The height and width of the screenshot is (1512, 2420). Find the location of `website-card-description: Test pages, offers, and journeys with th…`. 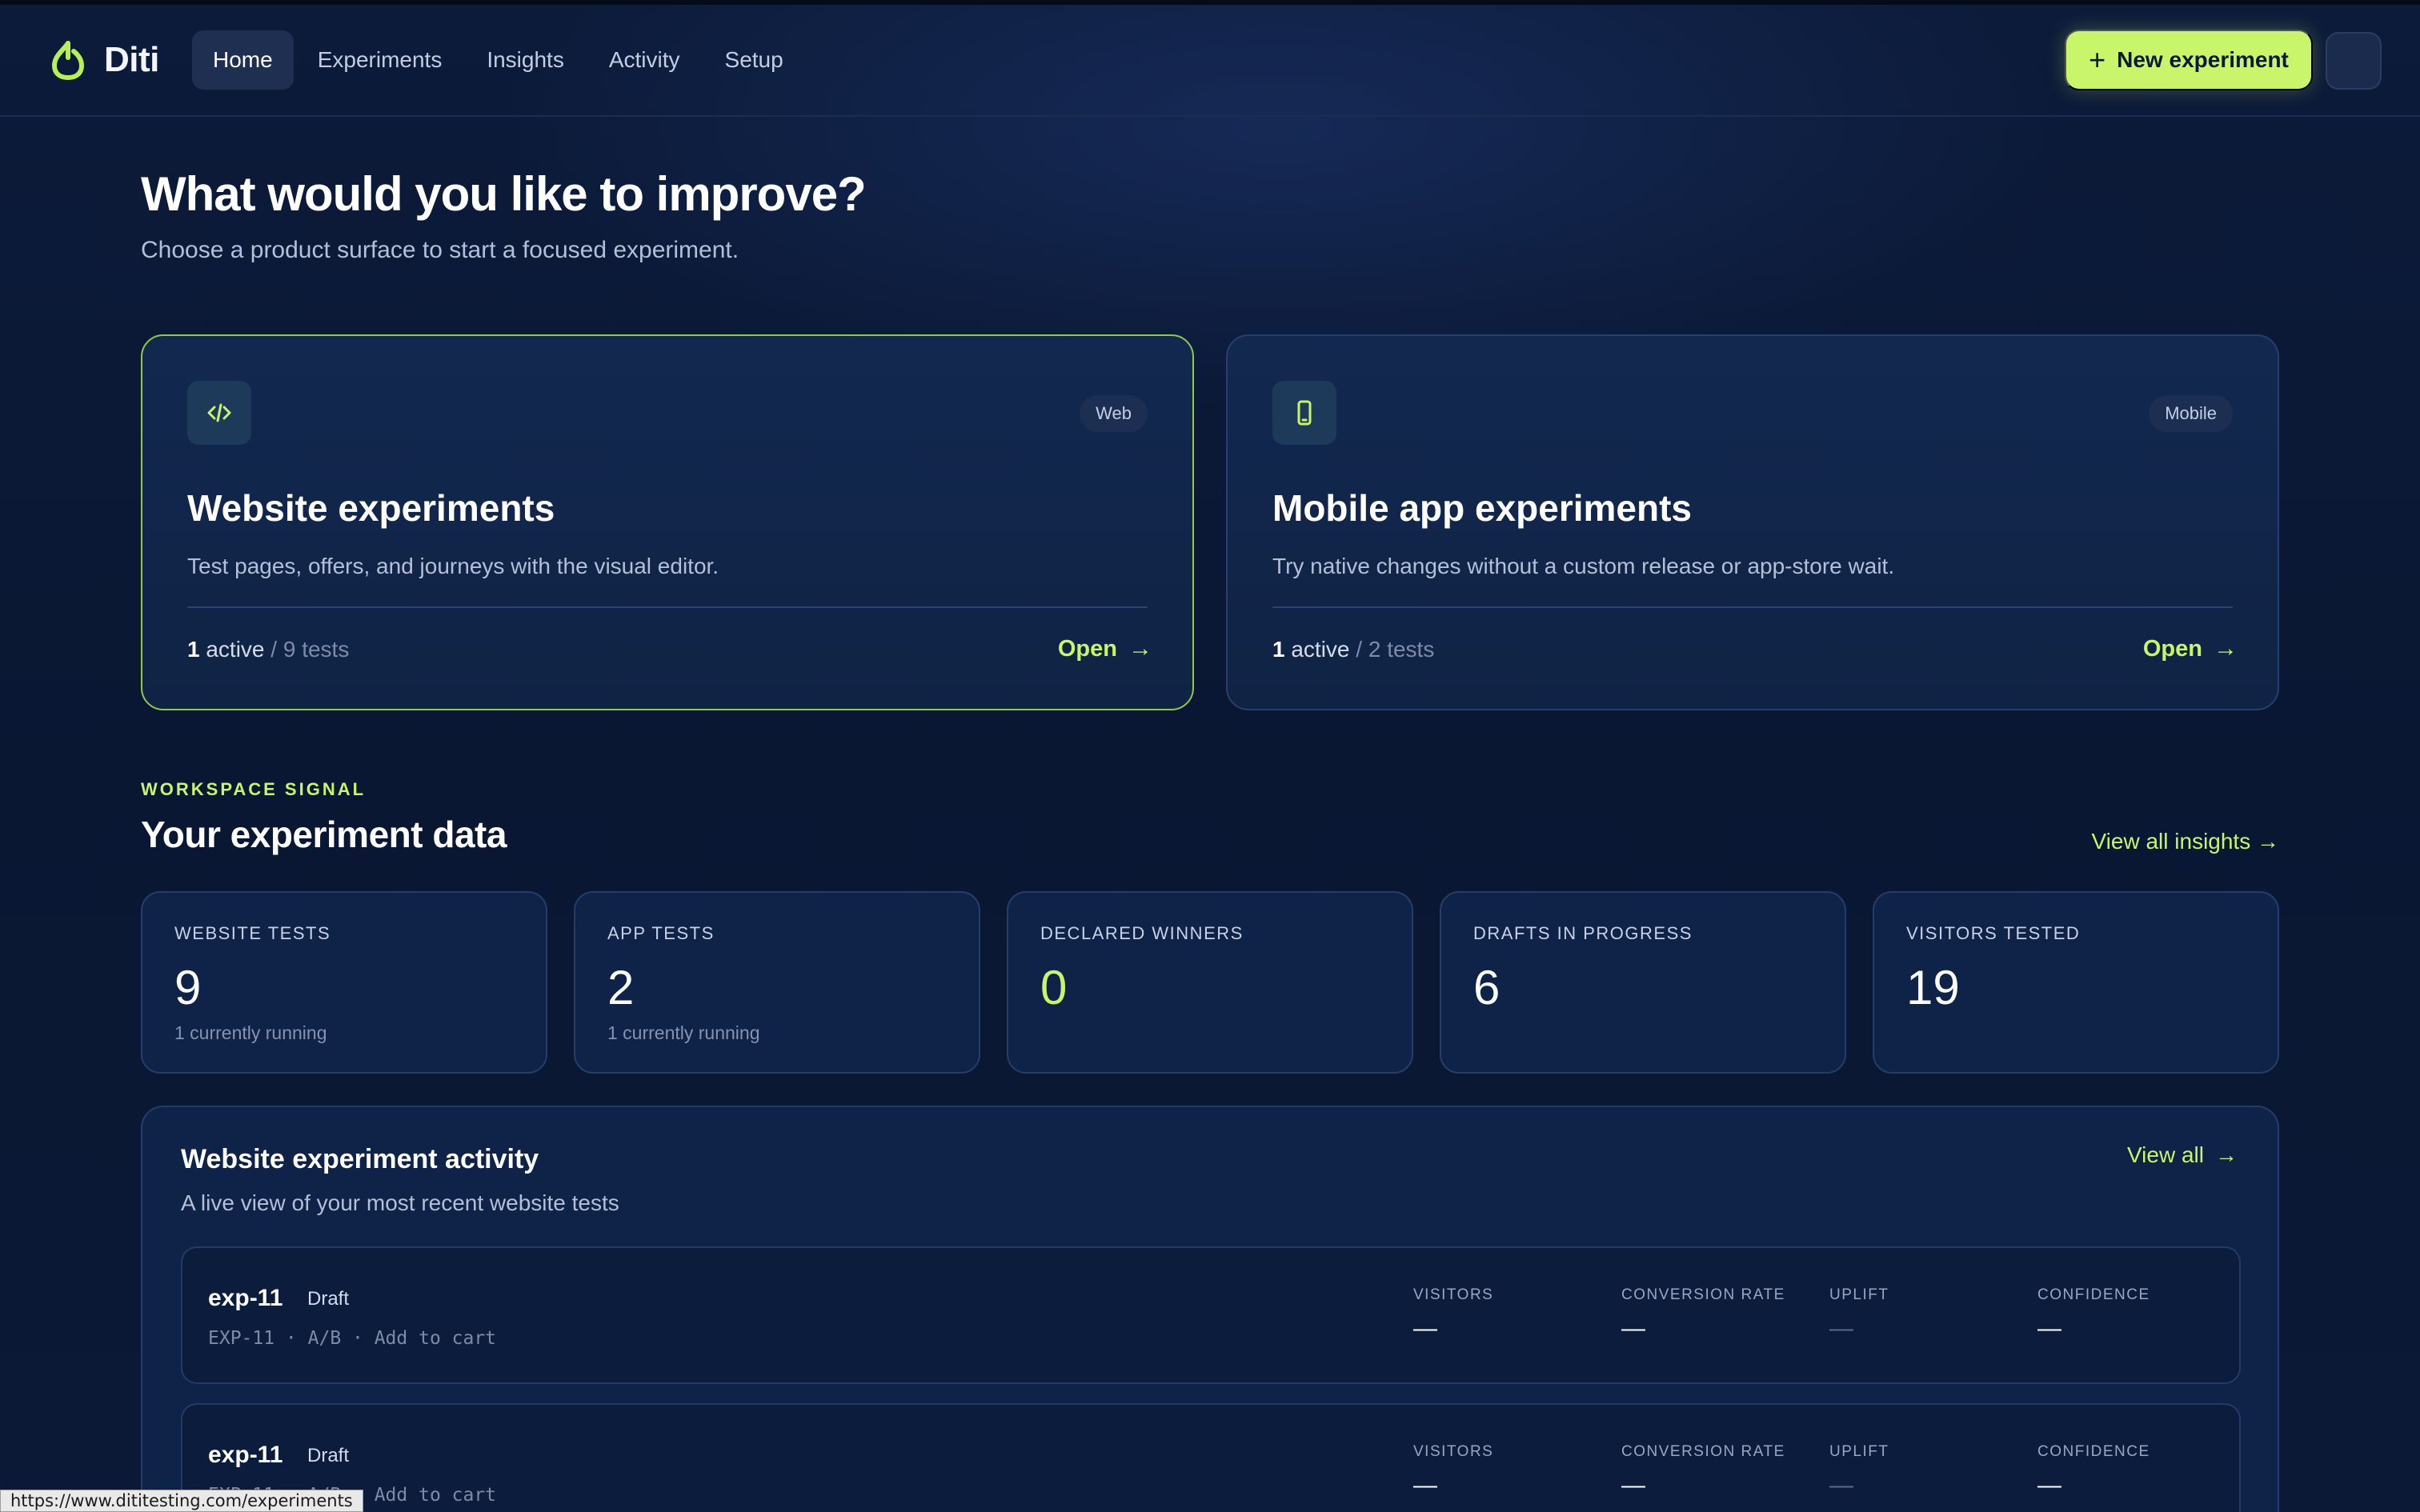

website-card-description: Test pages, offers, and journeys with th… is located at coordinates (453, 566).